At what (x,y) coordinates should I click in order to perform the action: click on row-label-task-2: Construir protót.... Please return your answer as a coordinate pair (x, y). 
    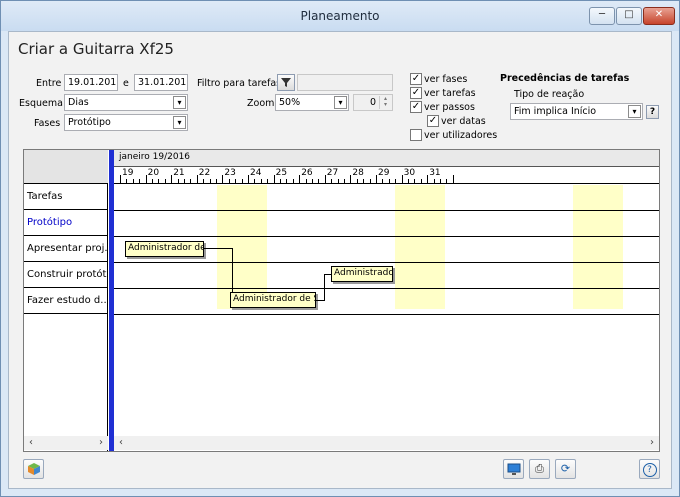
    Looking at the image, I should click on (66, 275).